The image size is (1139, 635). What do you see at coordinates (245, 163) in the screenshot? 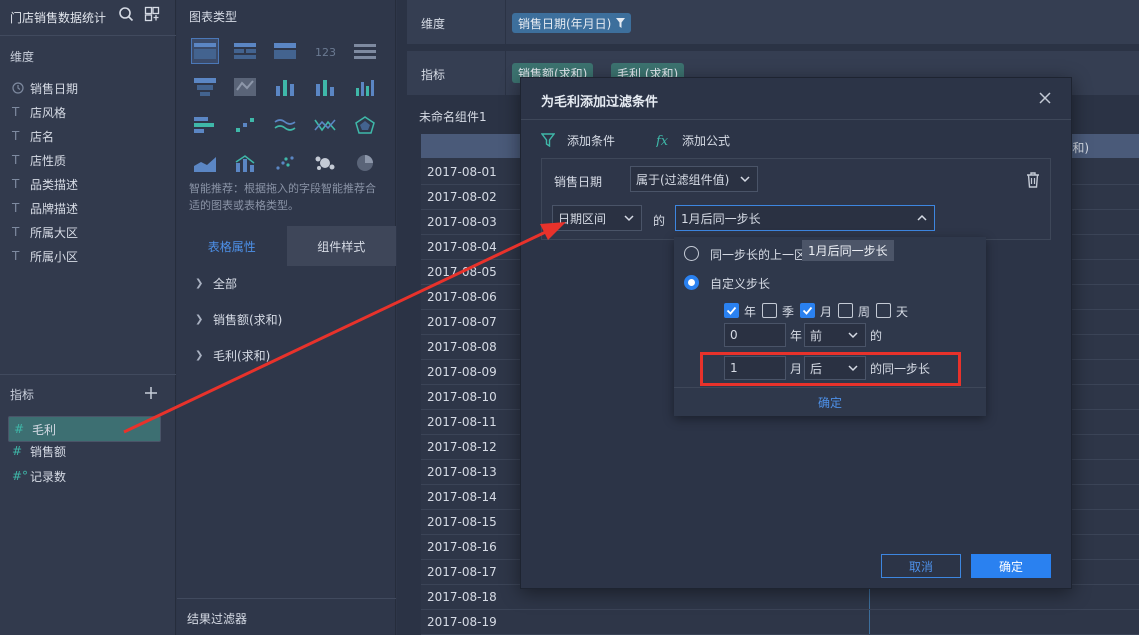
I see `combo-chart-icon` at bounding box center [245, 163].